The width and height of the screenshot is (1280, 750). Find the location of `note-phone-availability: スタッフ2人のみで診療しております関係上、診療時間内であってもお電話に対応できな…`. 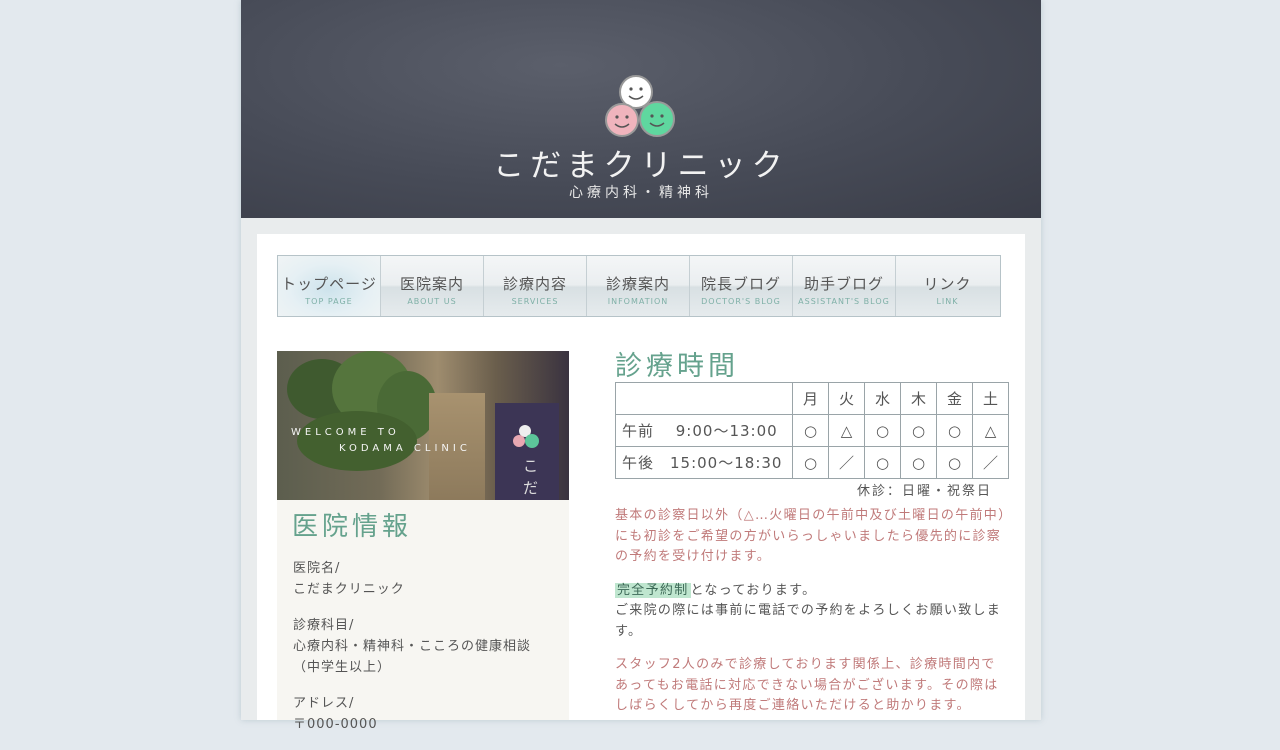

note-phone-availability: スタッフ2人のみで診療しております関係上、診療時間内であってもお電話に対応できな… is located at coordinates (807, 685).